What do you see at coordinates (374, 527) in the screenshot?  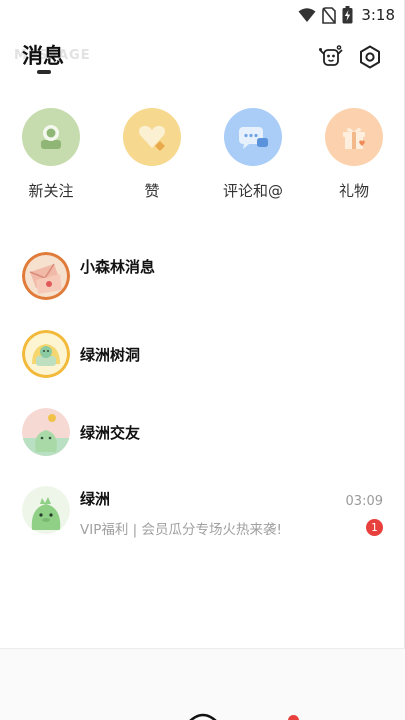 I see `unread-badge: 1` at bounding box center [374, 527].